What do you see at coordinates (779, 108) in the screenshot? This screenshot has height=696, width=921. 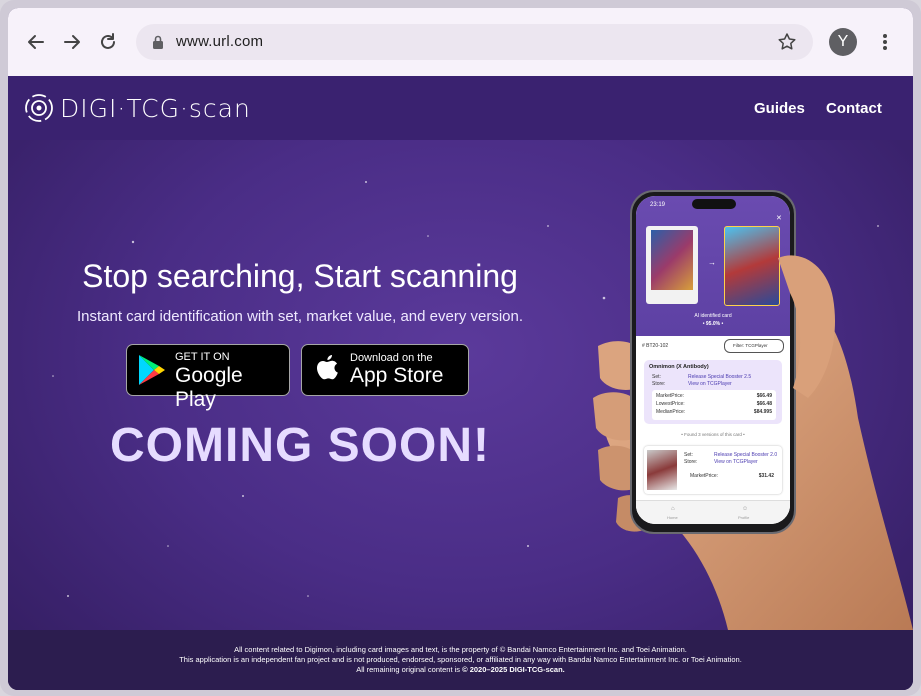 I see `nav-guides: Guides` at bounding box center [779, 108].